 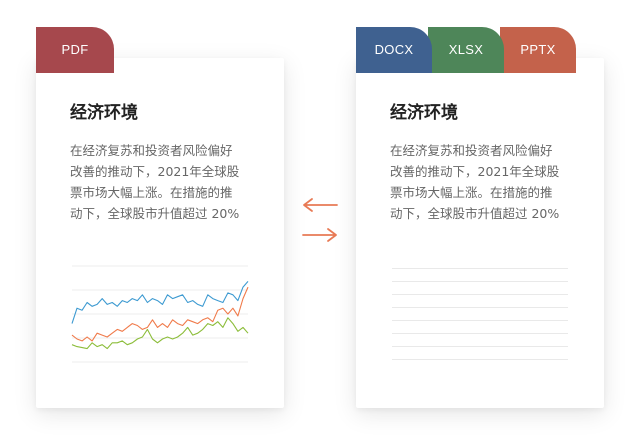 What do you see at coordinates (151, 192) in the screenshot?
I see `source-body-line: 票市场大幅上涨。在措施的推` at bounding box center [151, 192].